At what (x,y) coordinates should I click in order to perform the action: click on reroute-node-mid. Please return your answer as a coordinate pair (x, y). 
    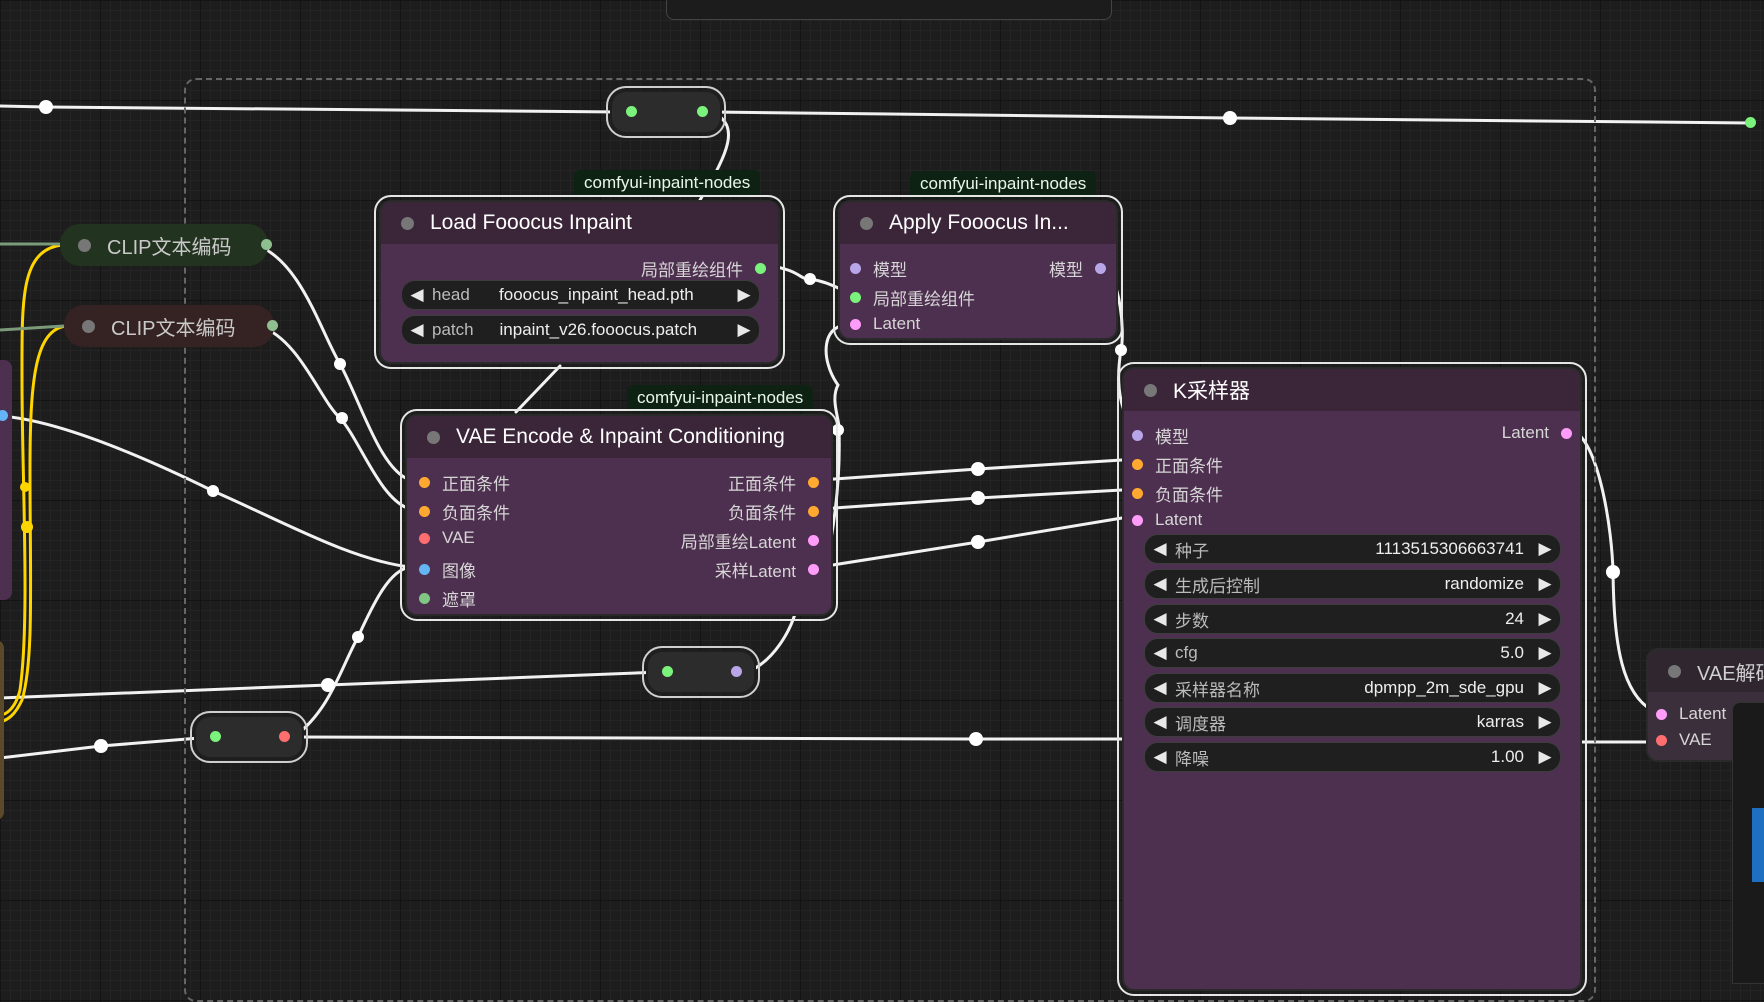
    Looking at the image, I should click on (701, 672).